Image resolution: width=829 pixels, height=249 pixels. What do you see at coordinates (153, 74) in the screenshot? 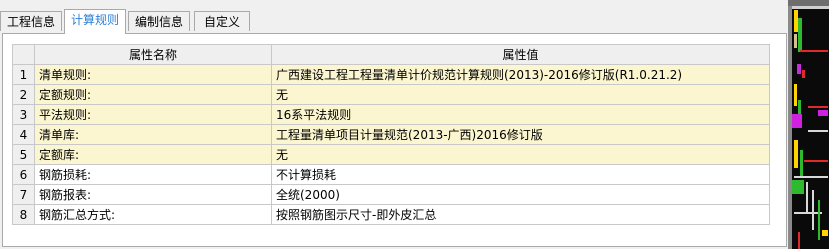
I see `property-name: 清单规则:` at bounding box center [153, 74].